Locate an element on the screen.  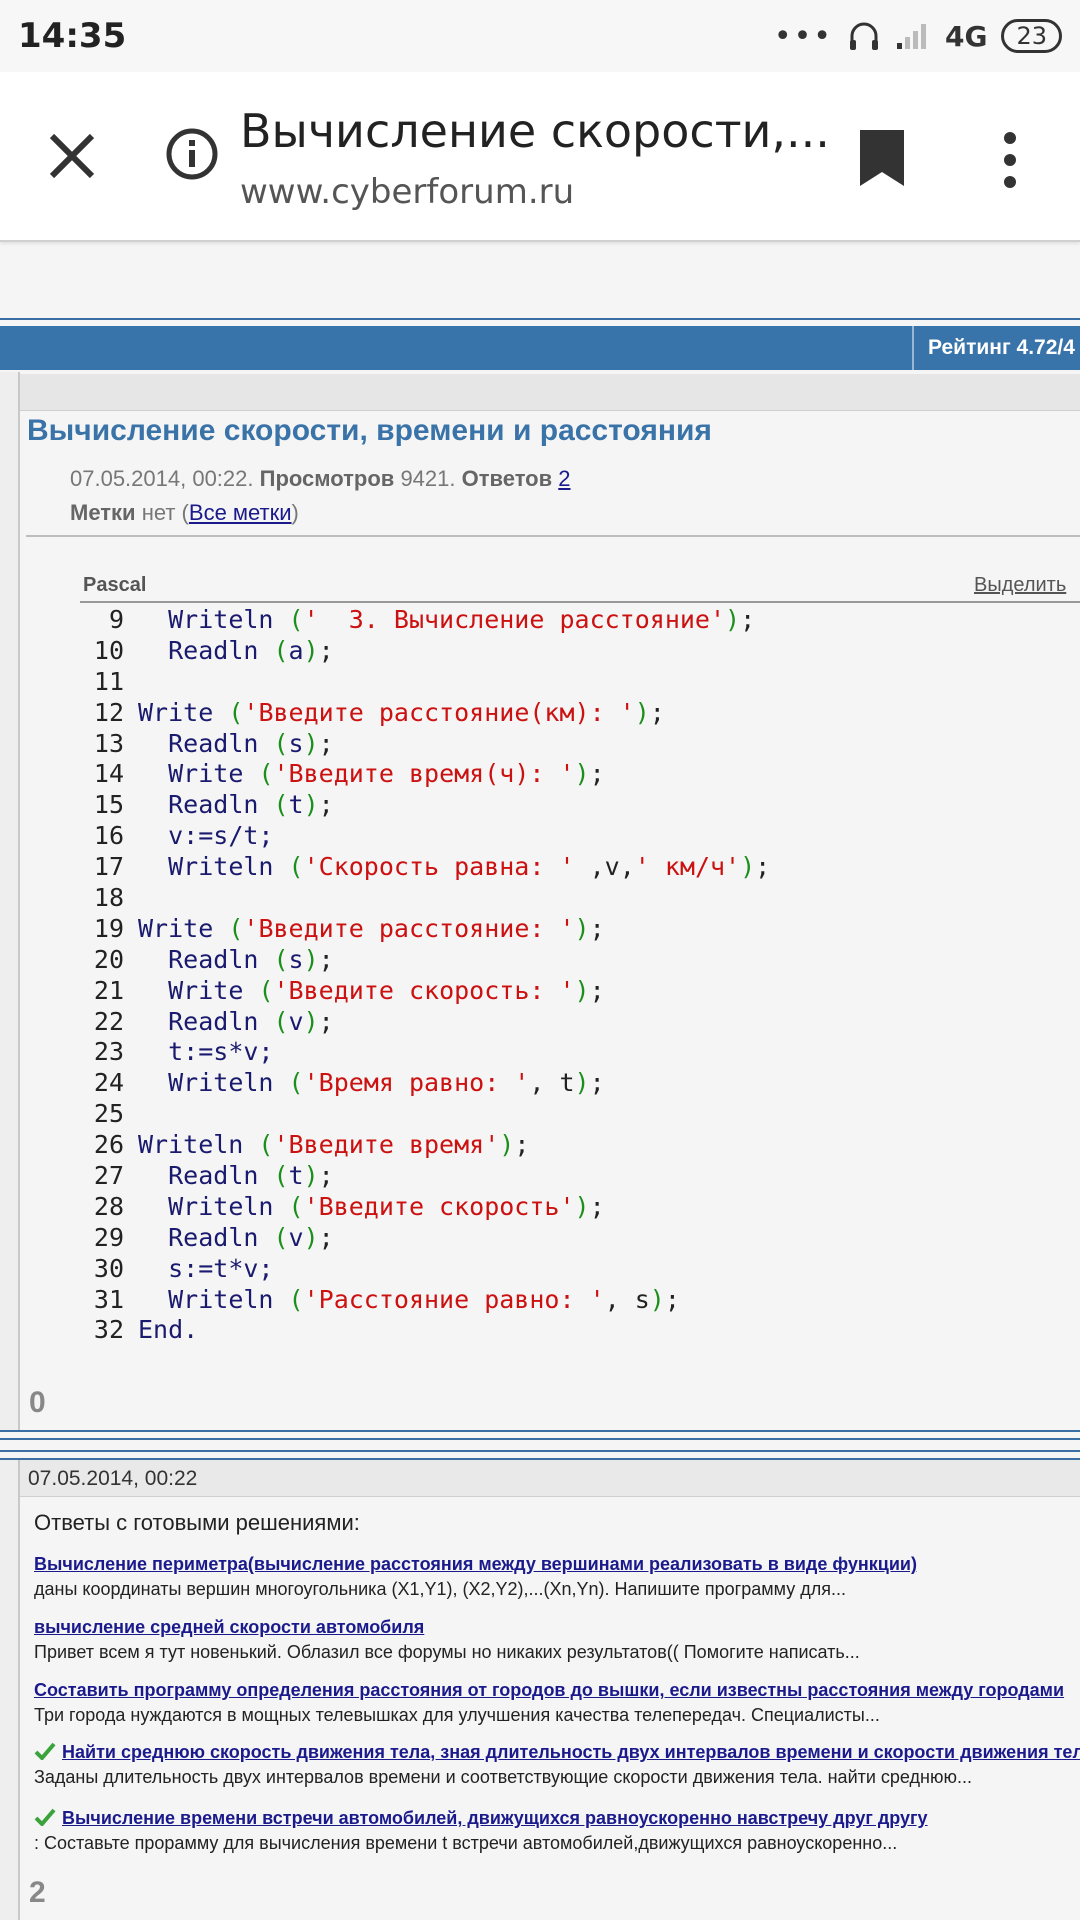
code-line: 25 is located at coordinates (108, 1114).